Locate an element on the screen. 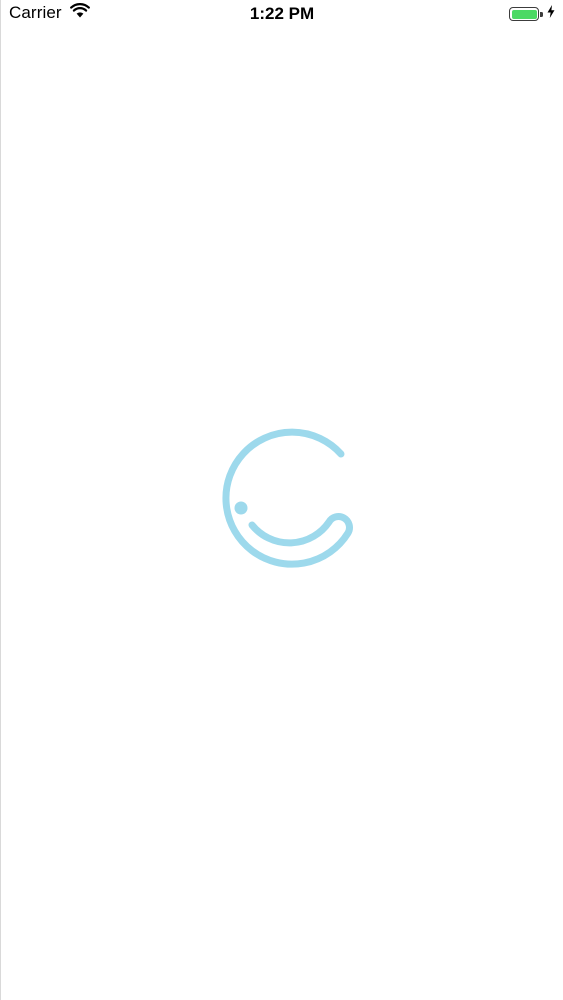 This screenshot has width=563, height=1000. logo-outer-arc is located at coordinates (287, 498).